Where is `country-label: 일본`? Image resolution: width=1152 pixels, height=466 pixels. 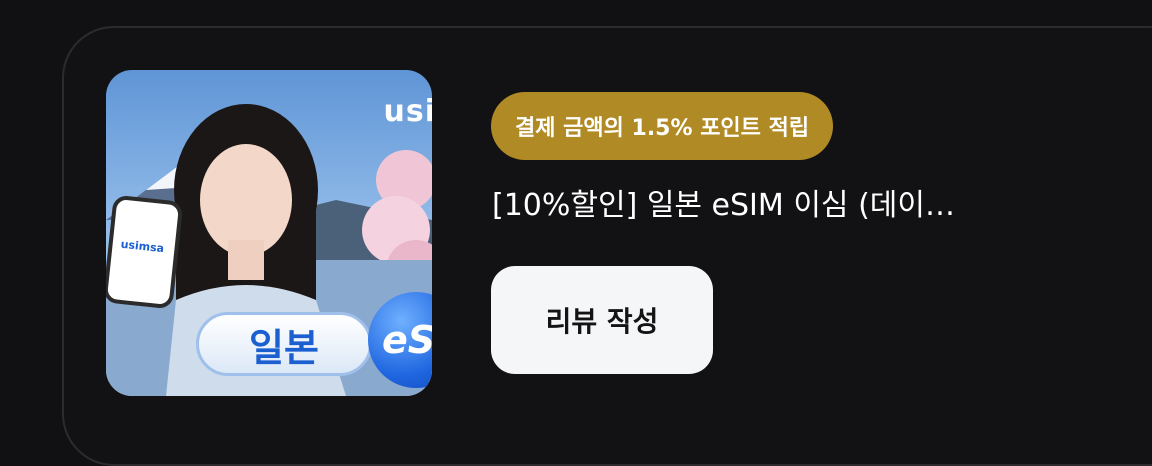
country-label: 일본 is located at coordinates (284, 344).